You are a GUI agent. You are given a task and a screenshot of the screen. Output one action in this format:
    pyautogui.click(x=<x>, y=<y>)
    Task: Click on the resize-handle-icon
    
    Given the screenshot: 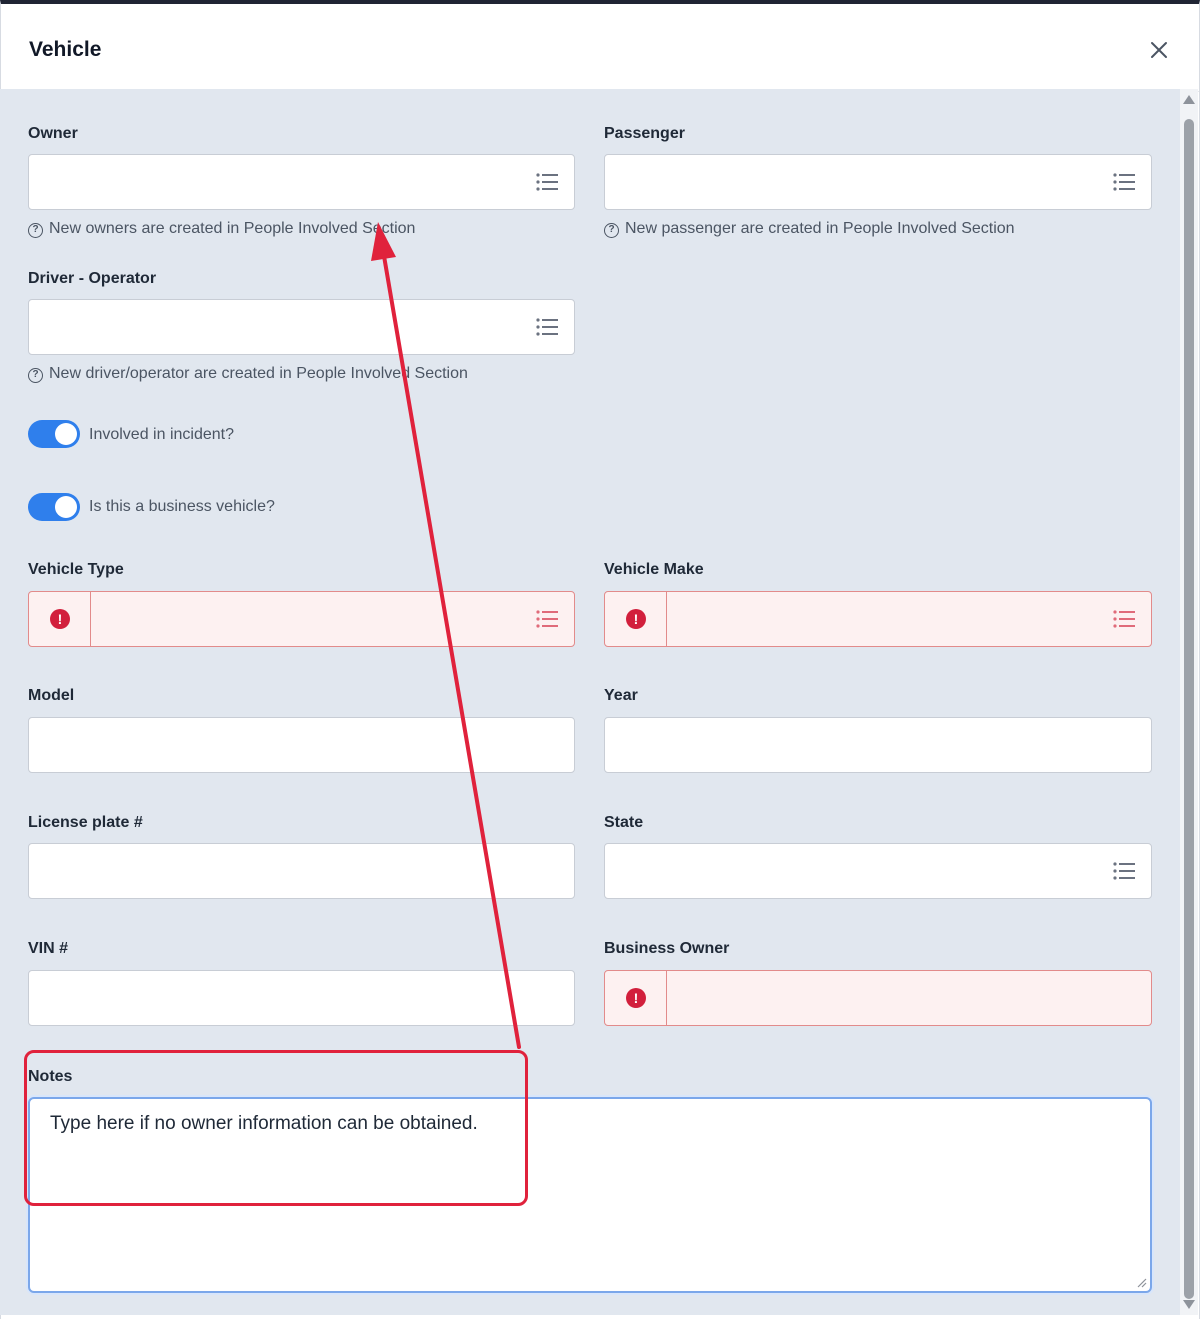 What is the action you would take?
    pyautogui.click(x=1141, y=1282)
    